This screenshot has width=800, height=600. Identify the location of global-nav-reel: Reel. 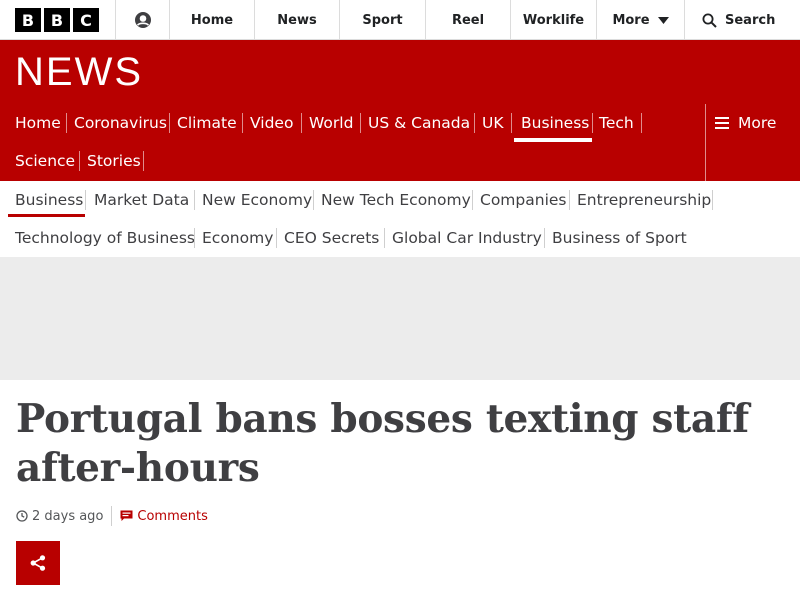
(468, 20).